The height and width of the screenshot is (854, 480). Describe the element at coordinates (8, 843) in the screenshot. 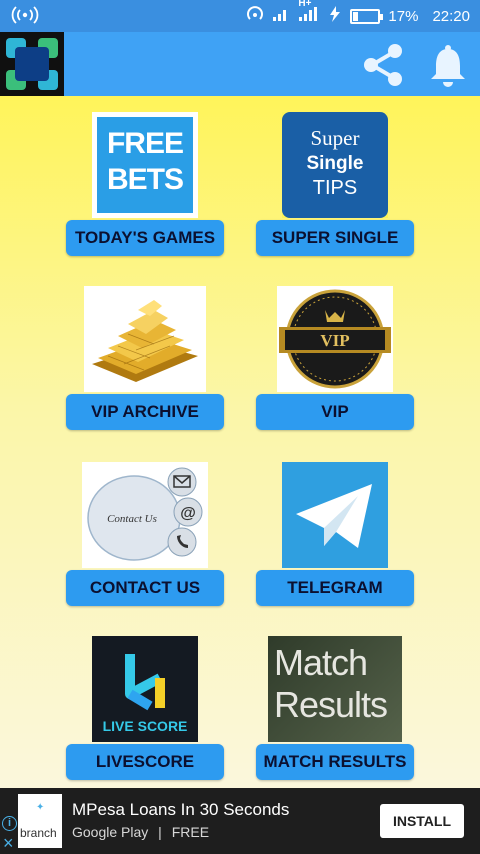

I see `ad-close-icon: ×` at that location.